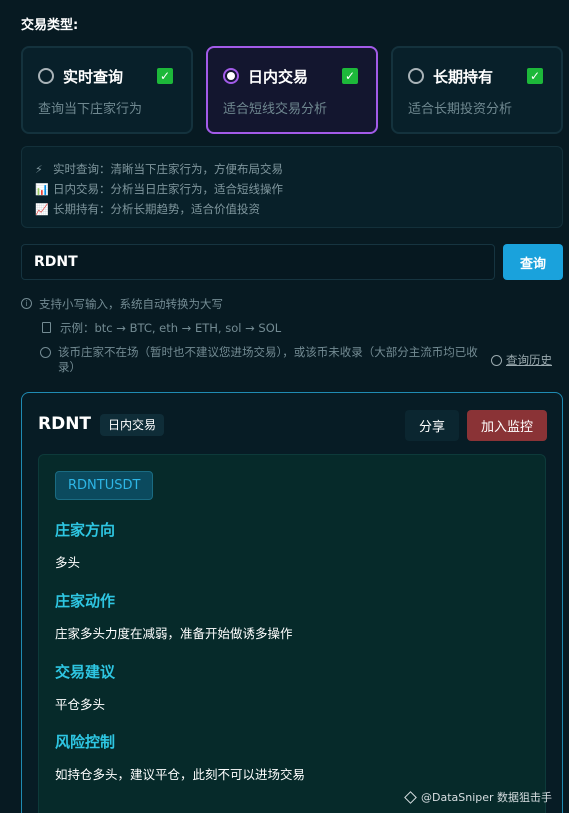  I want to click on trade-type-longterm: 长期持有 ✓ 适合长期投资分析, so click(477, 90).